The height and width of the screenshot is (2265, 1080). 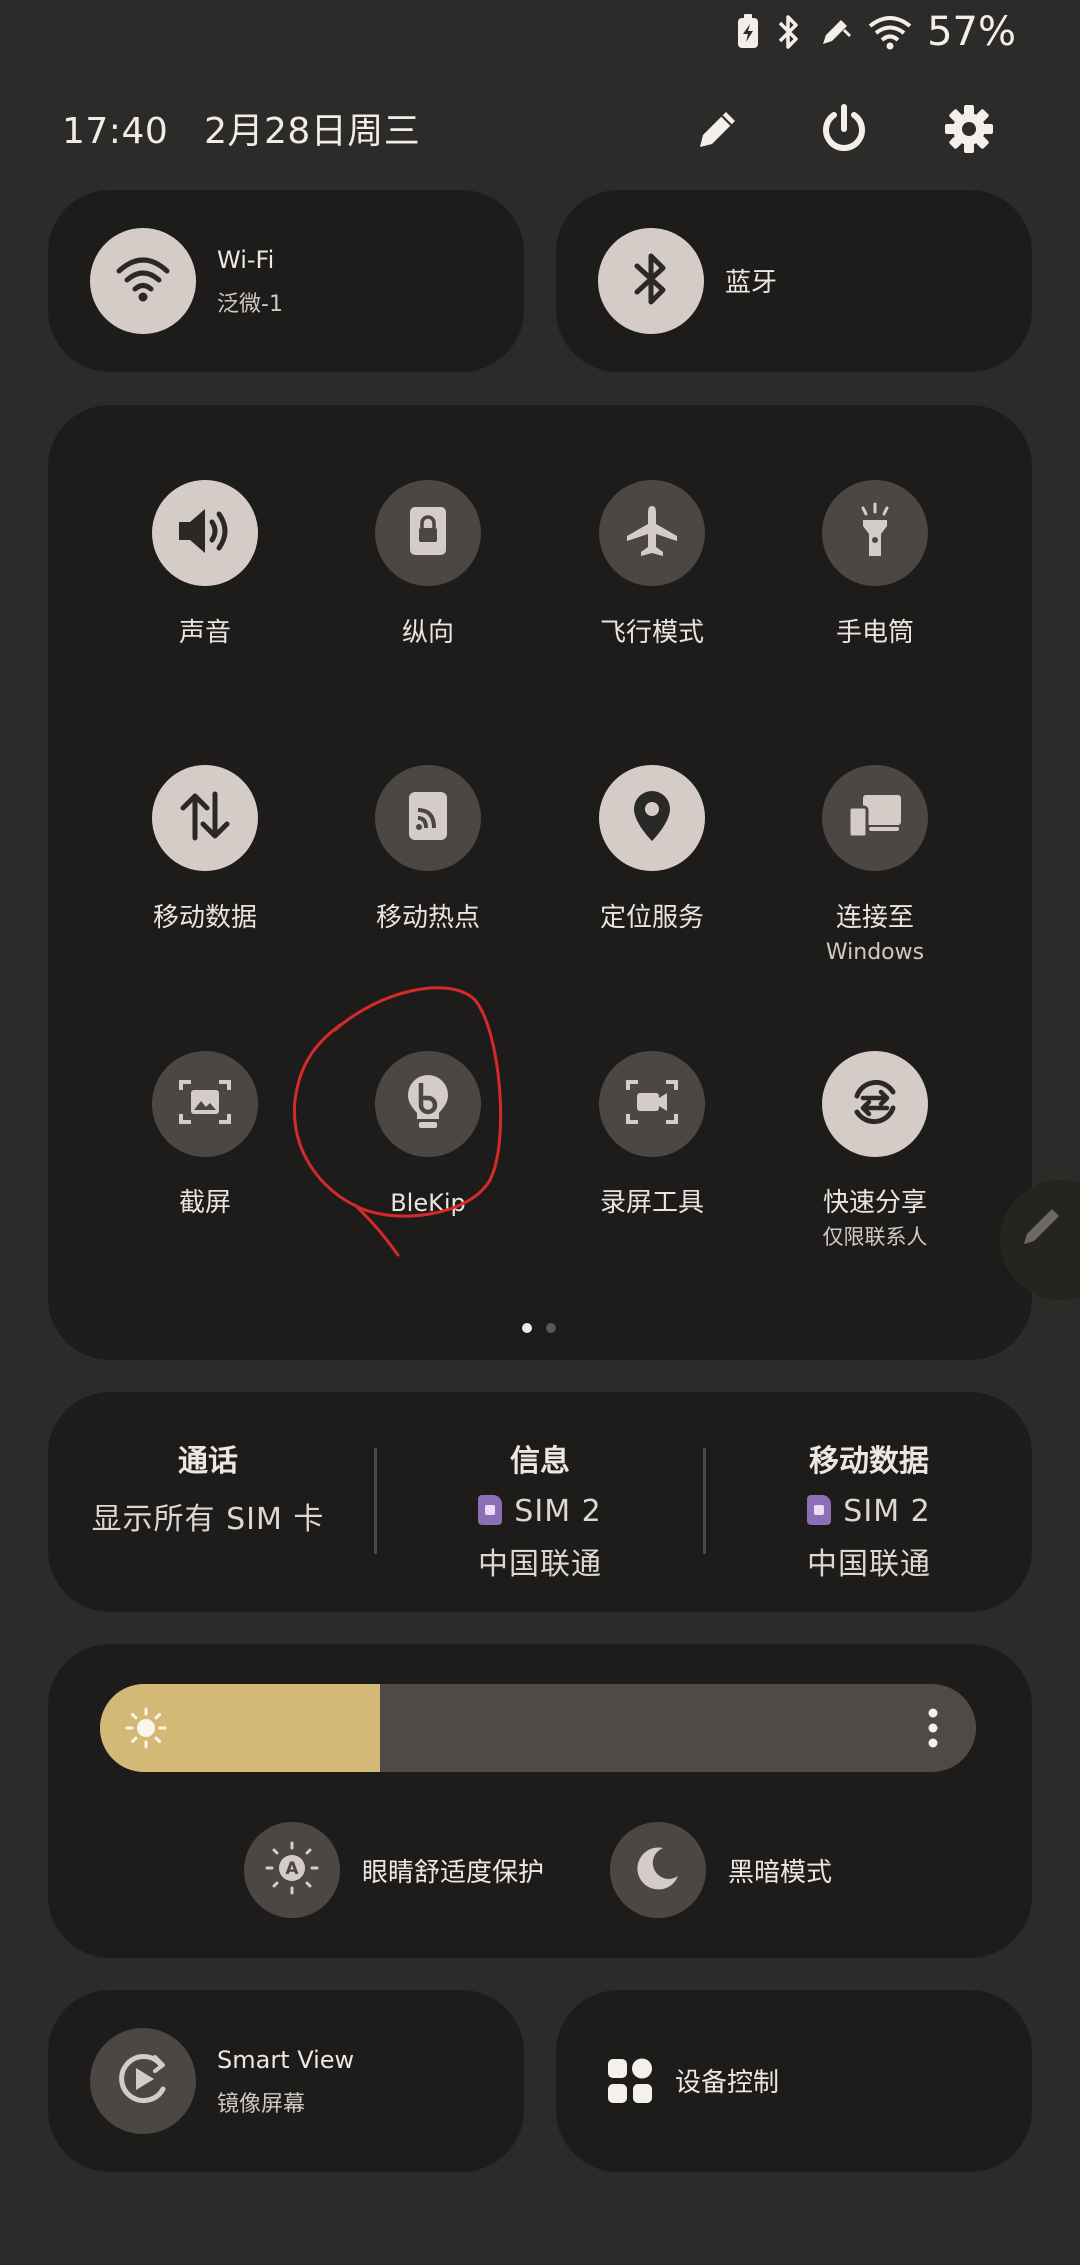 I want to click on power-icon, so click(x=844, y=131).